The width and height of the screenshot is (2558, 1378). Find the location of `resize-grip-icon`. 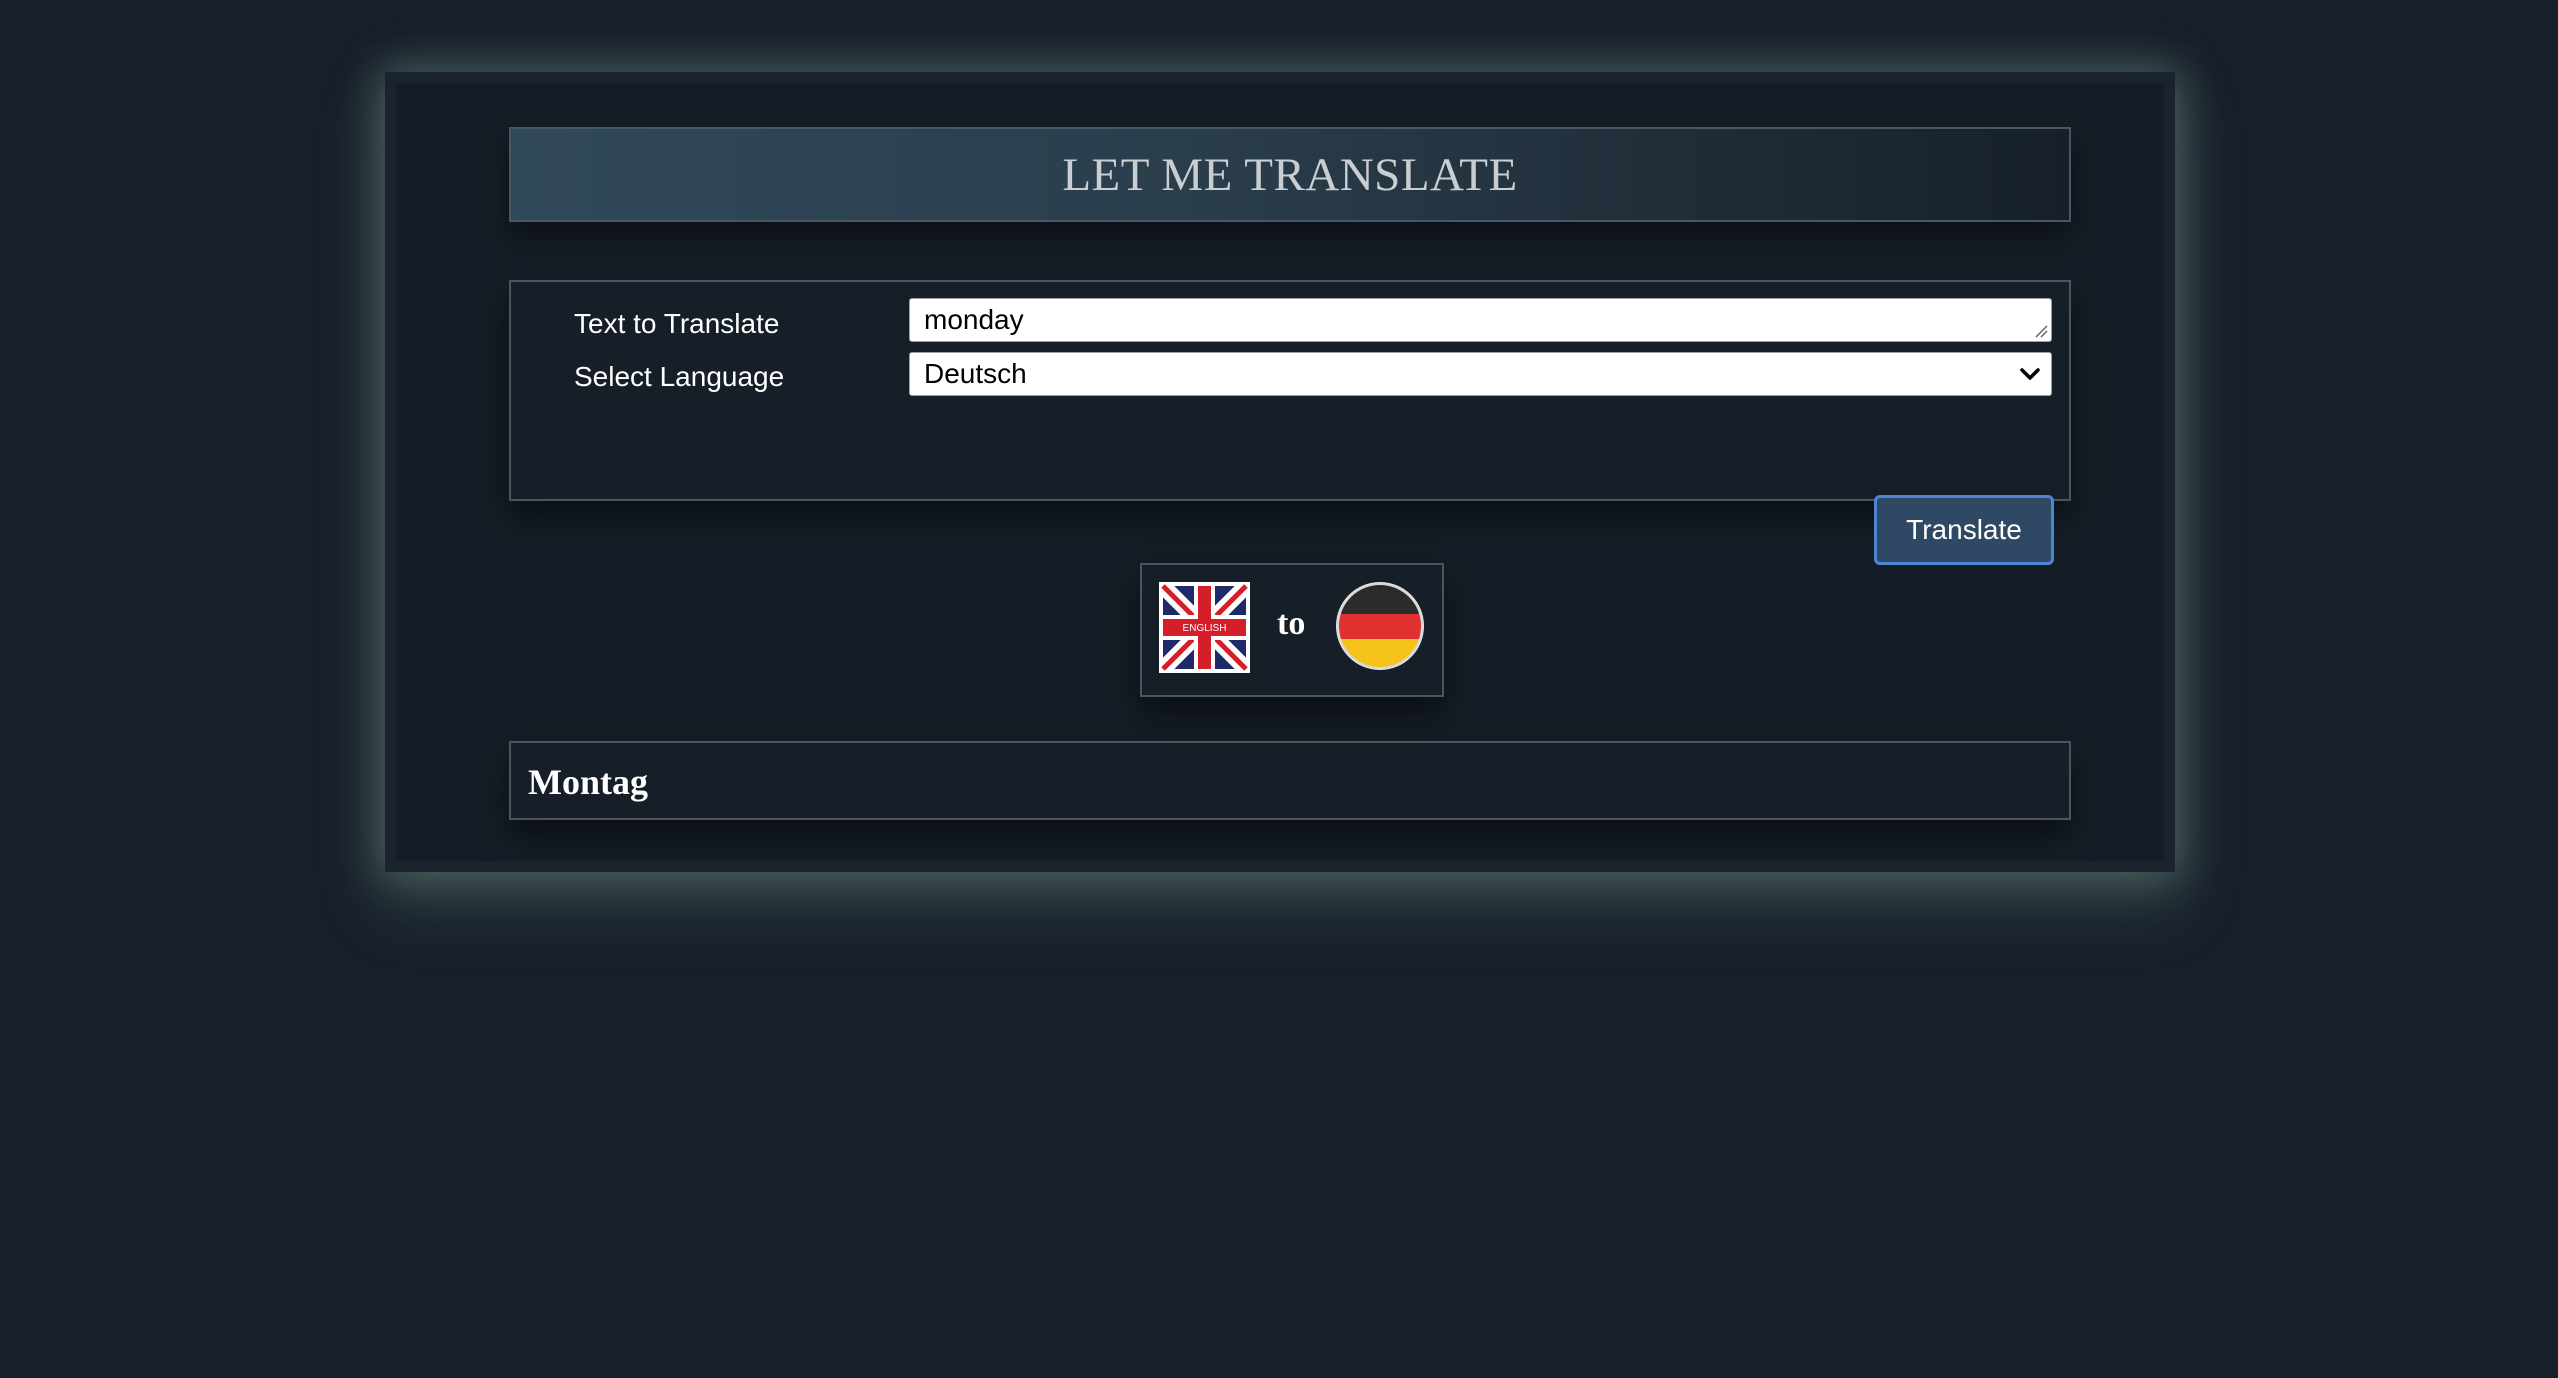

resize-grip-icon is located at coordinates (2041, 331).